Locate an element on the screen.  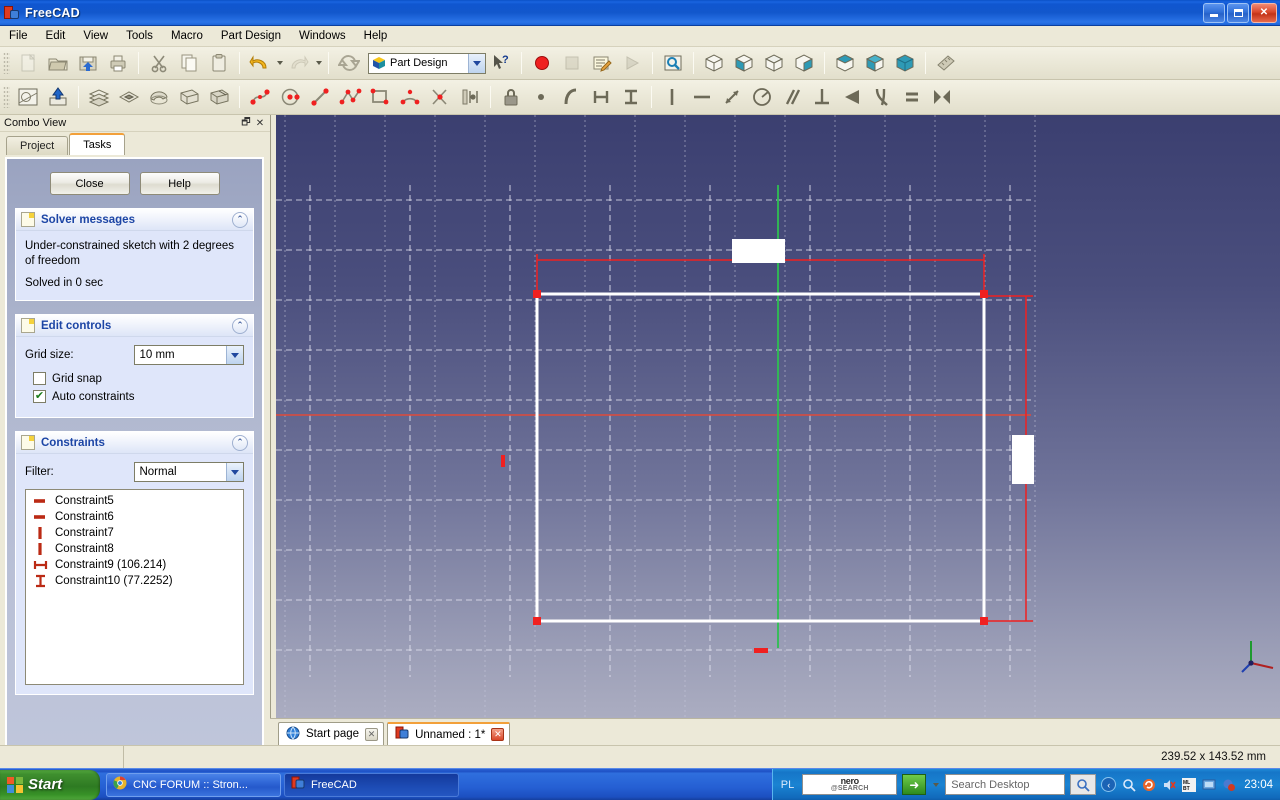
workbench-selector: Part Design is located at coordinates (427, 63).